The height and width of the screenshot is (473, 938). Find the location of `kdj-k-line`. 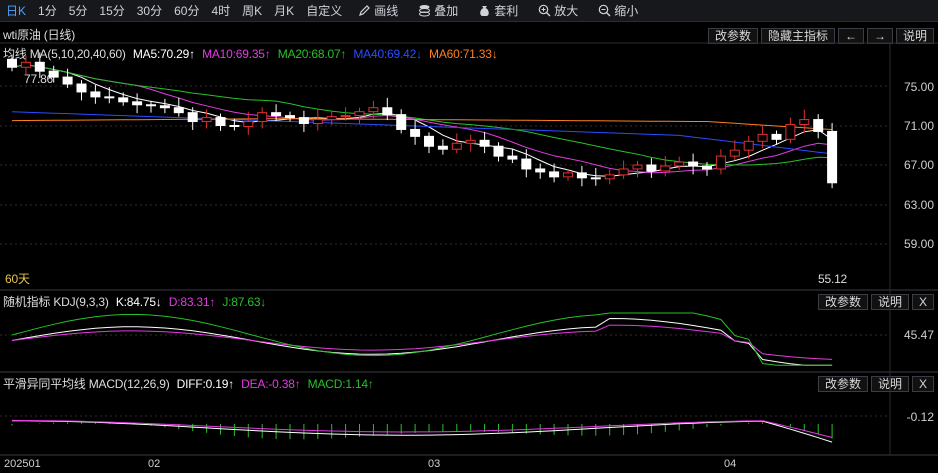

kdj-k-line is located at coordinates (422, 341).